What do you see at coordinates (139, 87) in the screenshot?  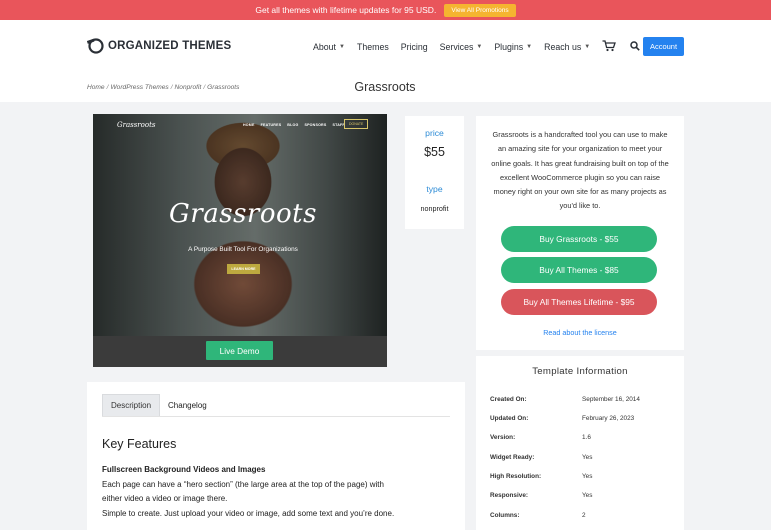 I see `breadcrumb-wordpress-themes: WordPress Themes` at bounding box center [139, 87].